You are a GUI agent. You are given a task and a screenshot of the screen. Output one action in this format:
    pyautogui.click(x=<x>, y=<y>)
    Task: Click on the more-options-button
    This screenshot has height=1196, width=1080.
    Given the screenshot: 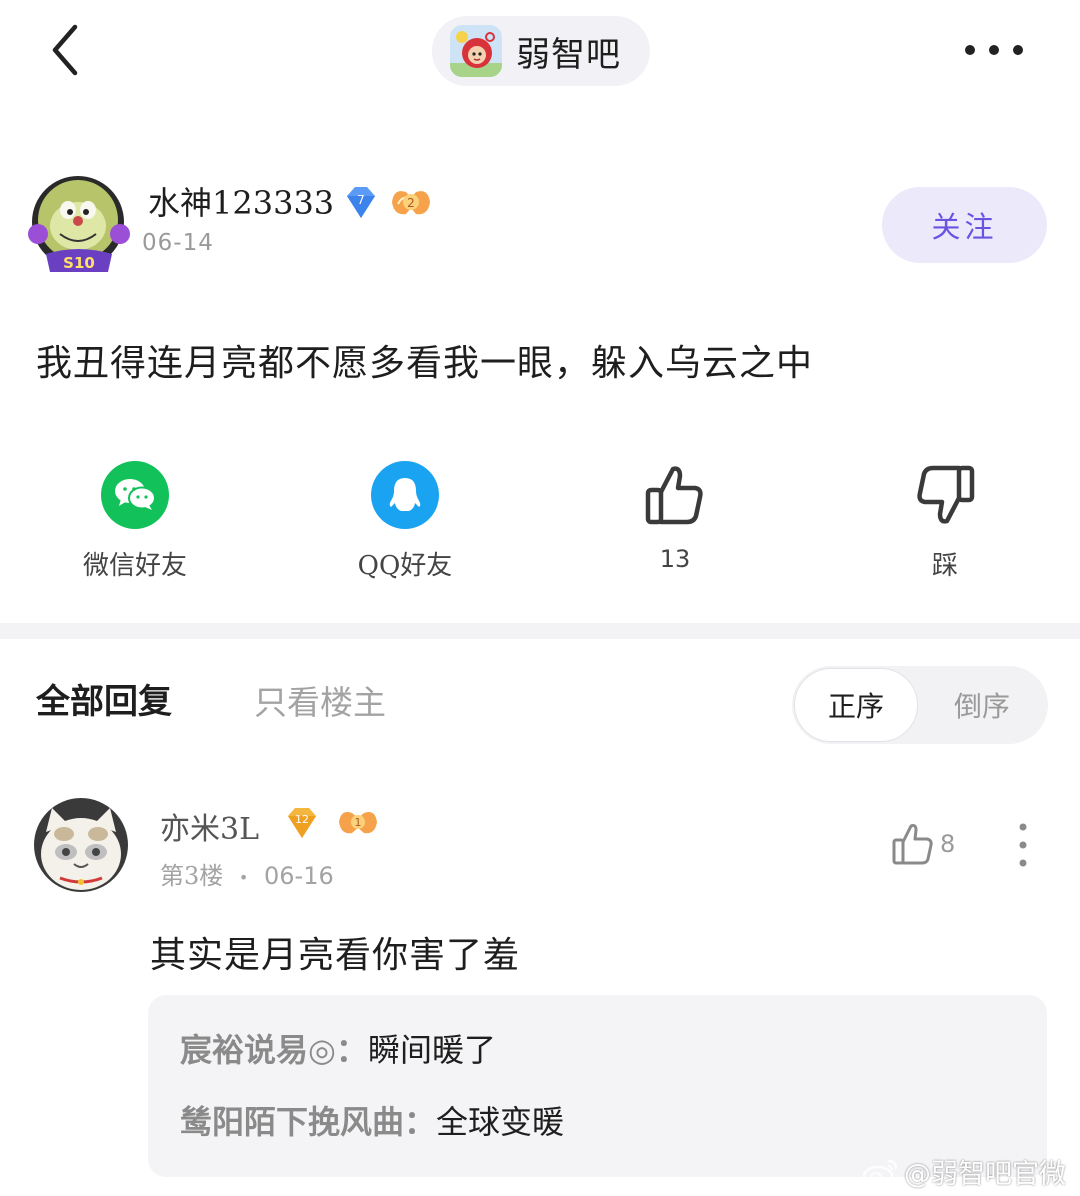 What is the action you would take?
    pyautogui.click(x=994, y=50)
    